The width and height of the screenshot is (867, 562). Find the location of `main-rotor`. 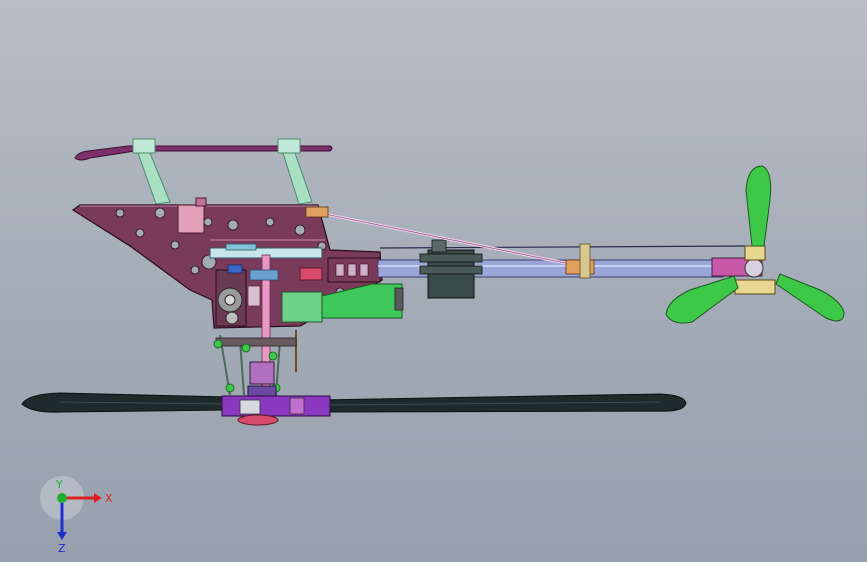

main-rotor is located at coordinates (354, 409).